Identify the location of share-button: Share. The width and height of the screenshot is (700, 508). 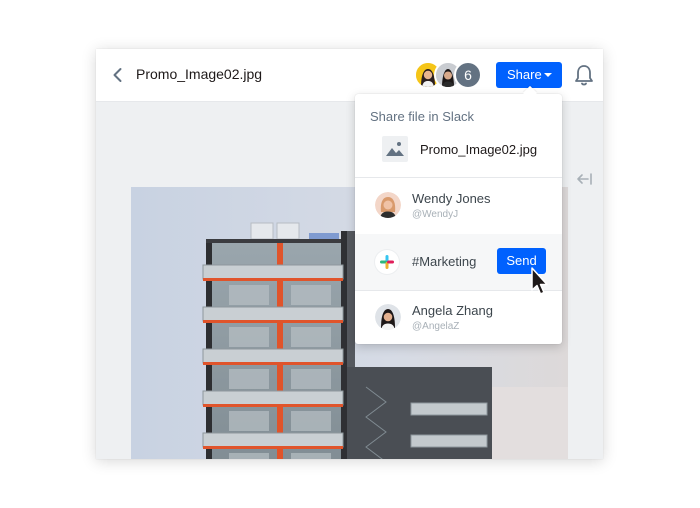
(529, 75).